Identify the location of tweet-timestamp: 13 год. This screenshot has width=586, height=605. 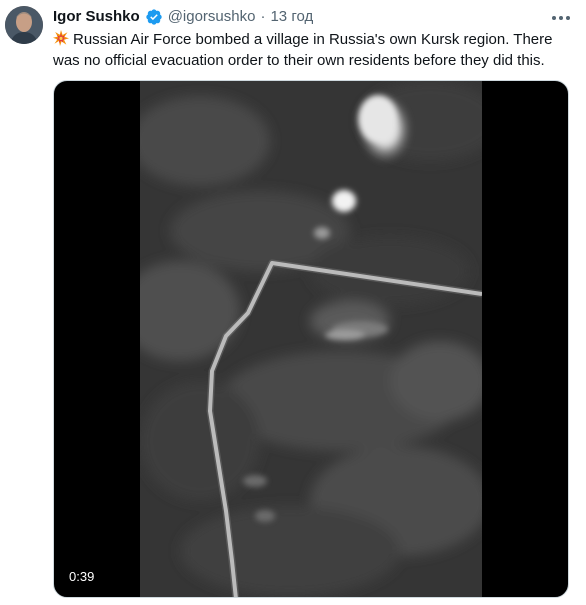
(291, 17).